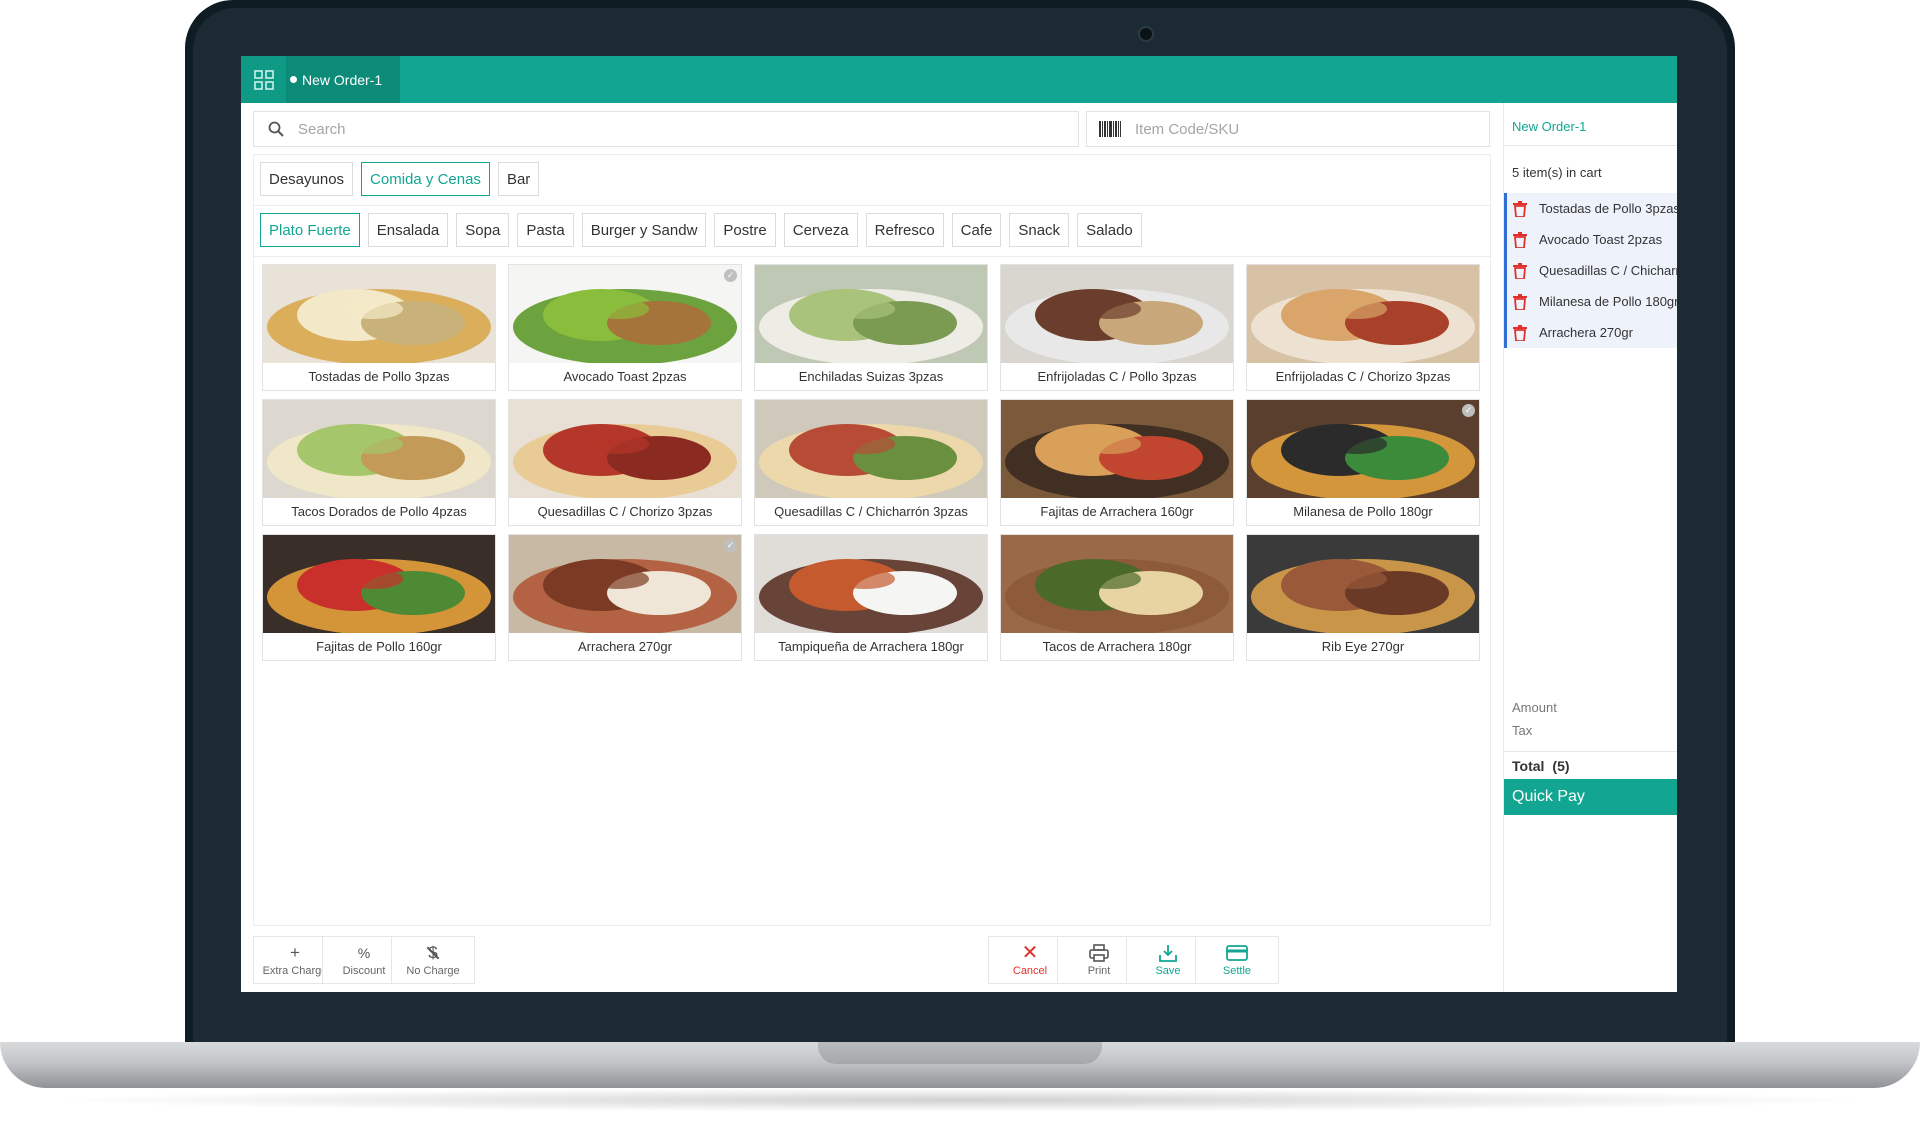 Image resolution: width=1920 pixels, height=1131 pixels. What do you see at coordinates (1590, 797) in the screenshot?
I see `quick-pay-button: Quick Pay` at bounding box center [1590, 797].